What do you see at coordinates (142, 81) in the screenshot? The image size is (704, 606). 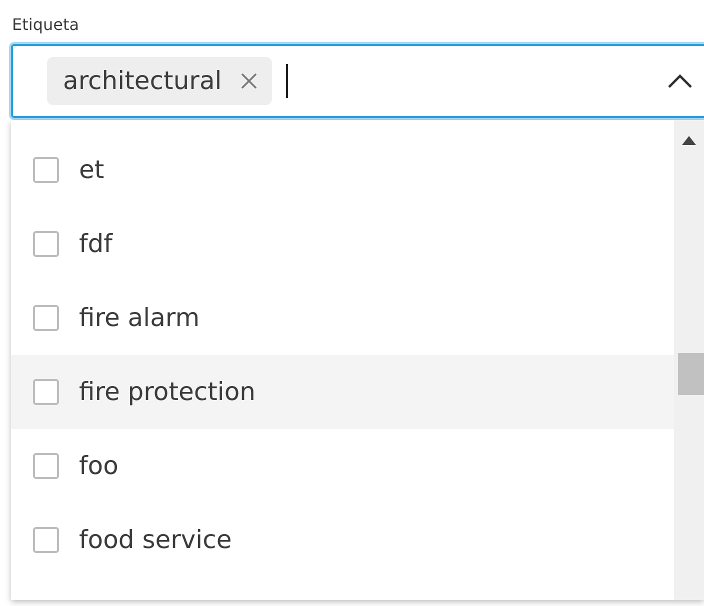 I see `tag-label: architectural` at bounding box center [142, 81].